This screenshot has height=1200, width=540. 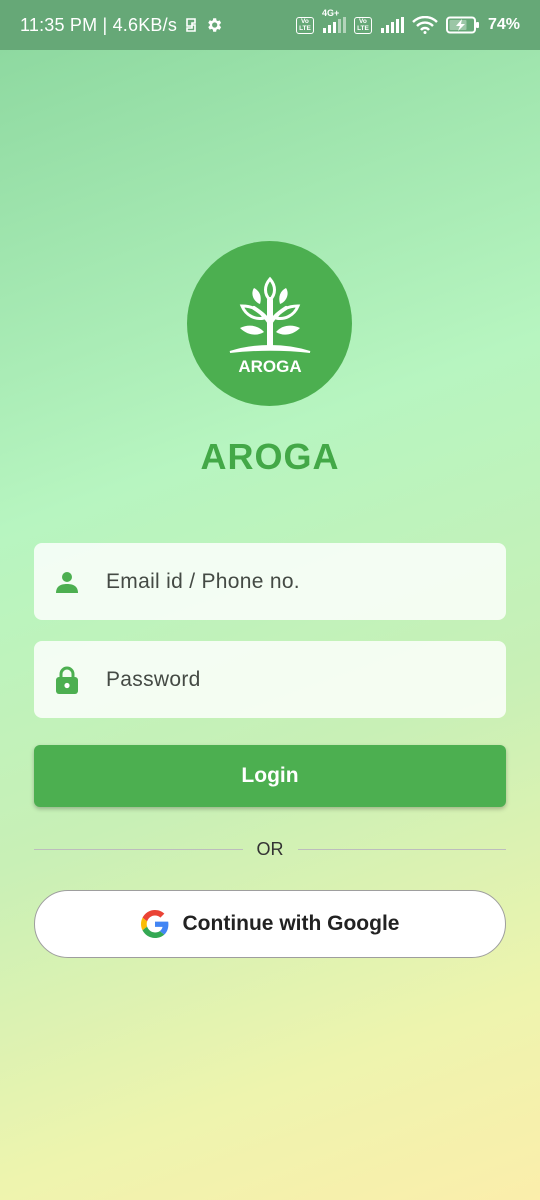 I want to click on lock-icon, so click(x=67, y=680).